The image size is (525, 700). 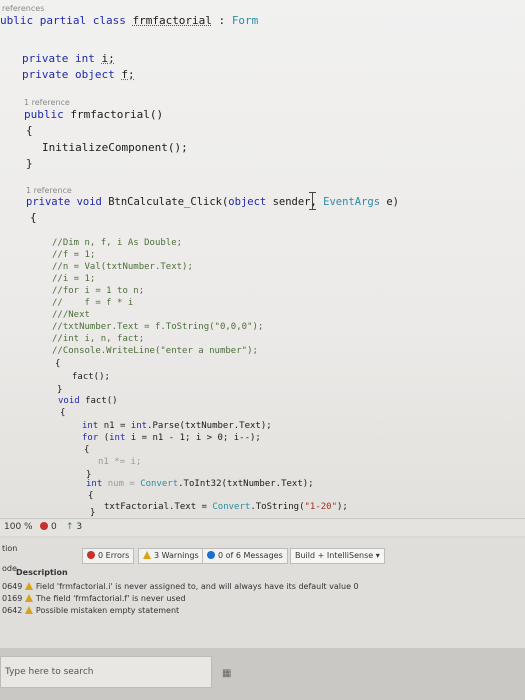 What do you see at coordinates (10, 548) in the screenshot?
I see `side-label: tion` at bounding box center [10, 548].